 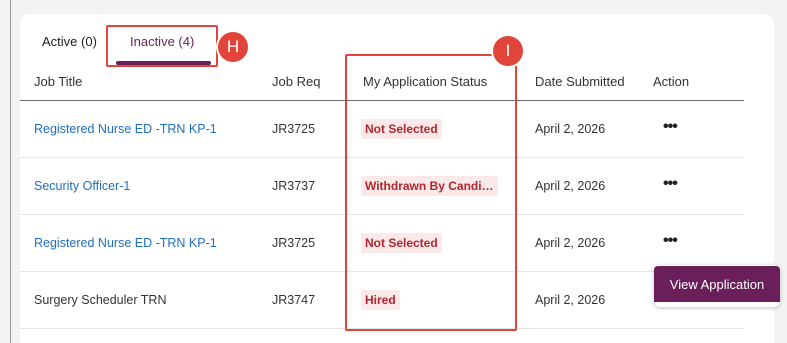 What do you see at coordinates (294, 186) in the screenshot?
I see `job-req: JR3737` at bounding box center [294, 186].